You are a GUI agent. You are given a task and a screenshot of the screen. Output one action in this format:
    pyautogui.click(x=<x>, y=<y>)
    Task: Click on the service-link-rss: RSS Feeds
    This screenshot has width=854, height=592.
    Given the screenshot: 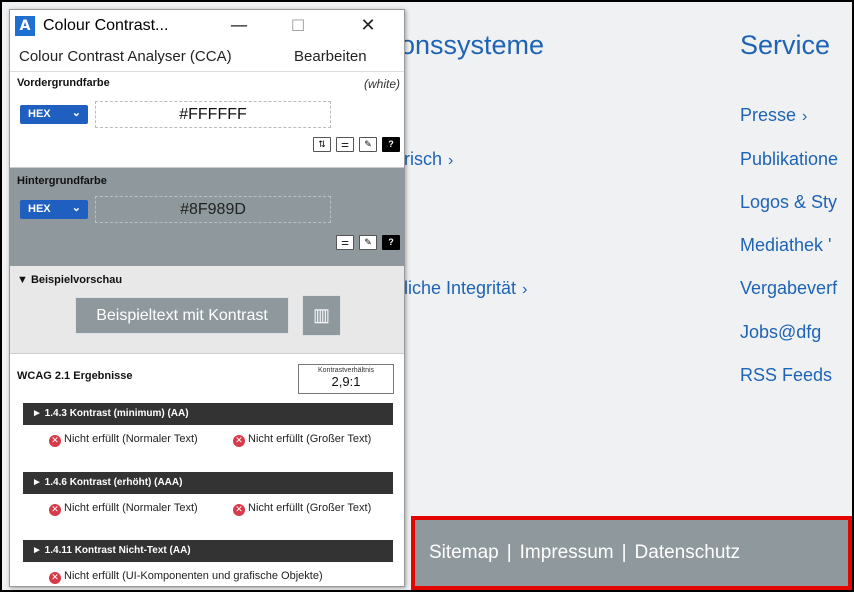 What is the action you would take?
    pyautogui.click(x=786, y=375)
    